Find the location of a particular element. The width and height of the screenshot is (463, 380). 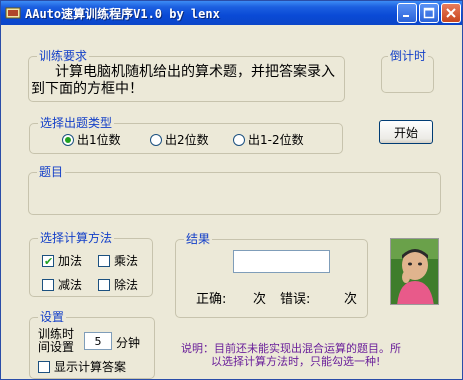

close-button is located at coordinates (451, 13).